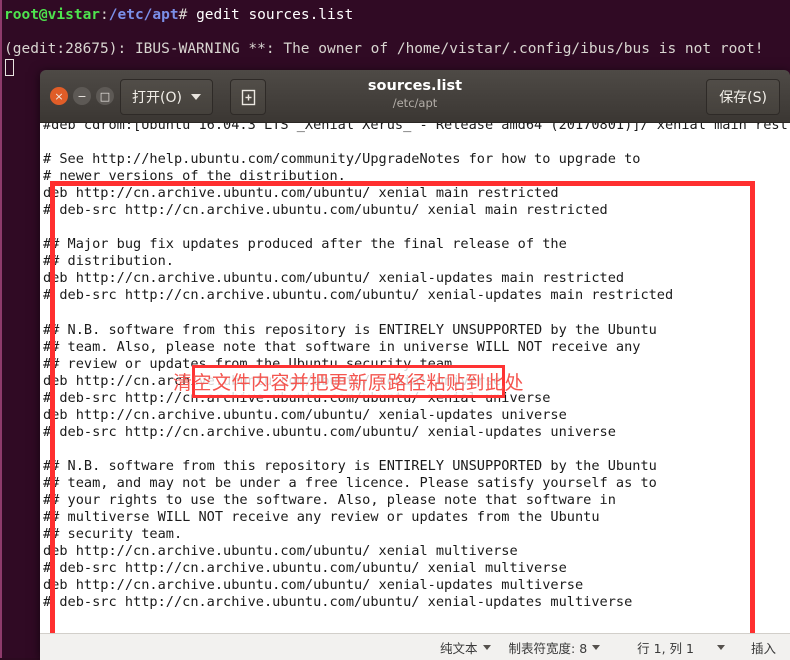 The height and width of the screenshot is (660, 790). Describe the element at coordinates (665, 648) in the screenshot. I see `status-position-label: 行 1, 列 1` at that location.